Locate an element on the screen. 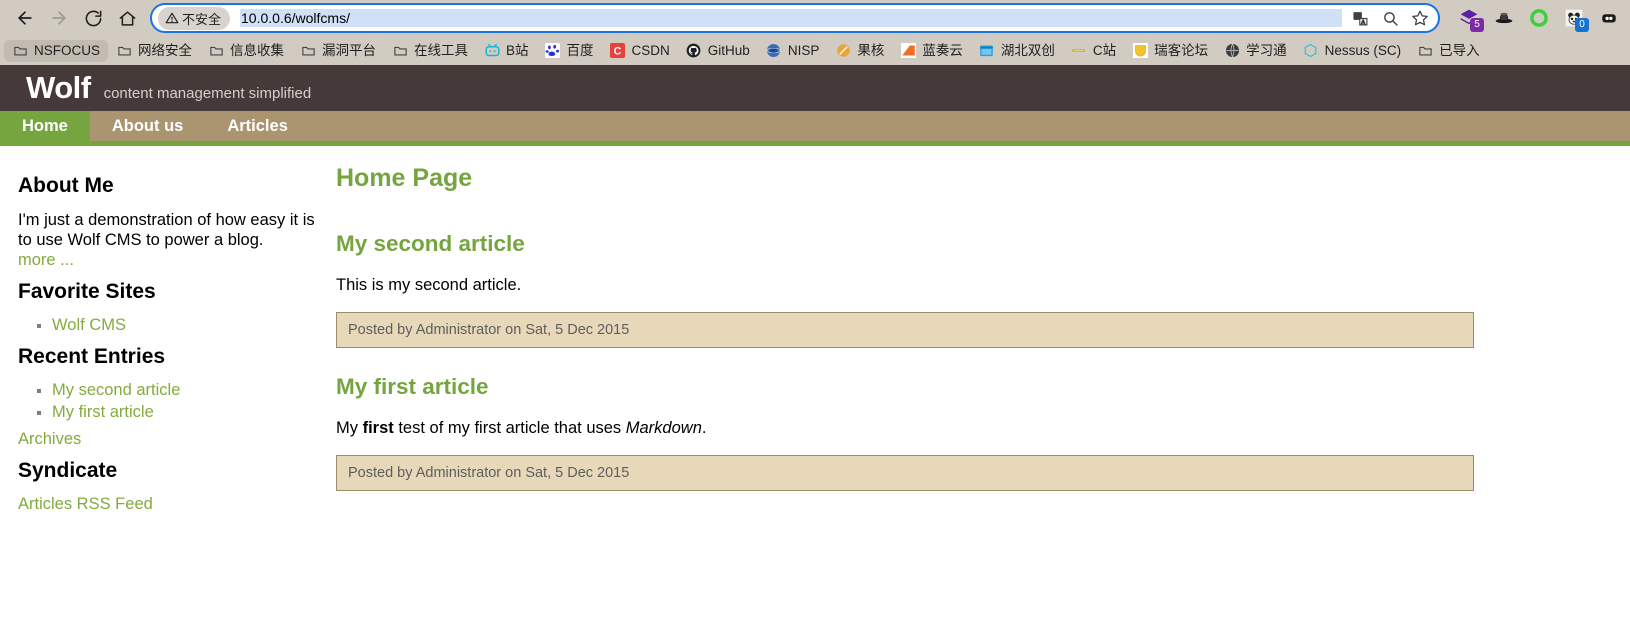 The image size is (1630, 629). body-bold: first is located at coordinates (378, 428).